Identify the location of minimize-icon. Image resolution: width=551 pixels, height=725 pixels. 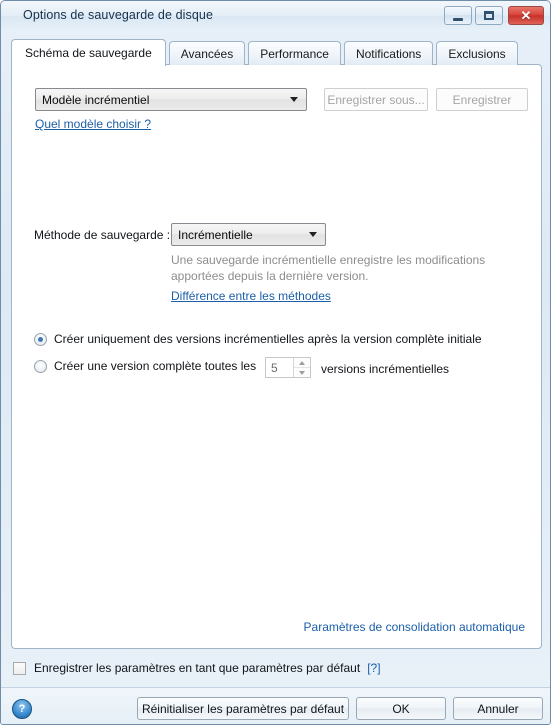
(458, 19).